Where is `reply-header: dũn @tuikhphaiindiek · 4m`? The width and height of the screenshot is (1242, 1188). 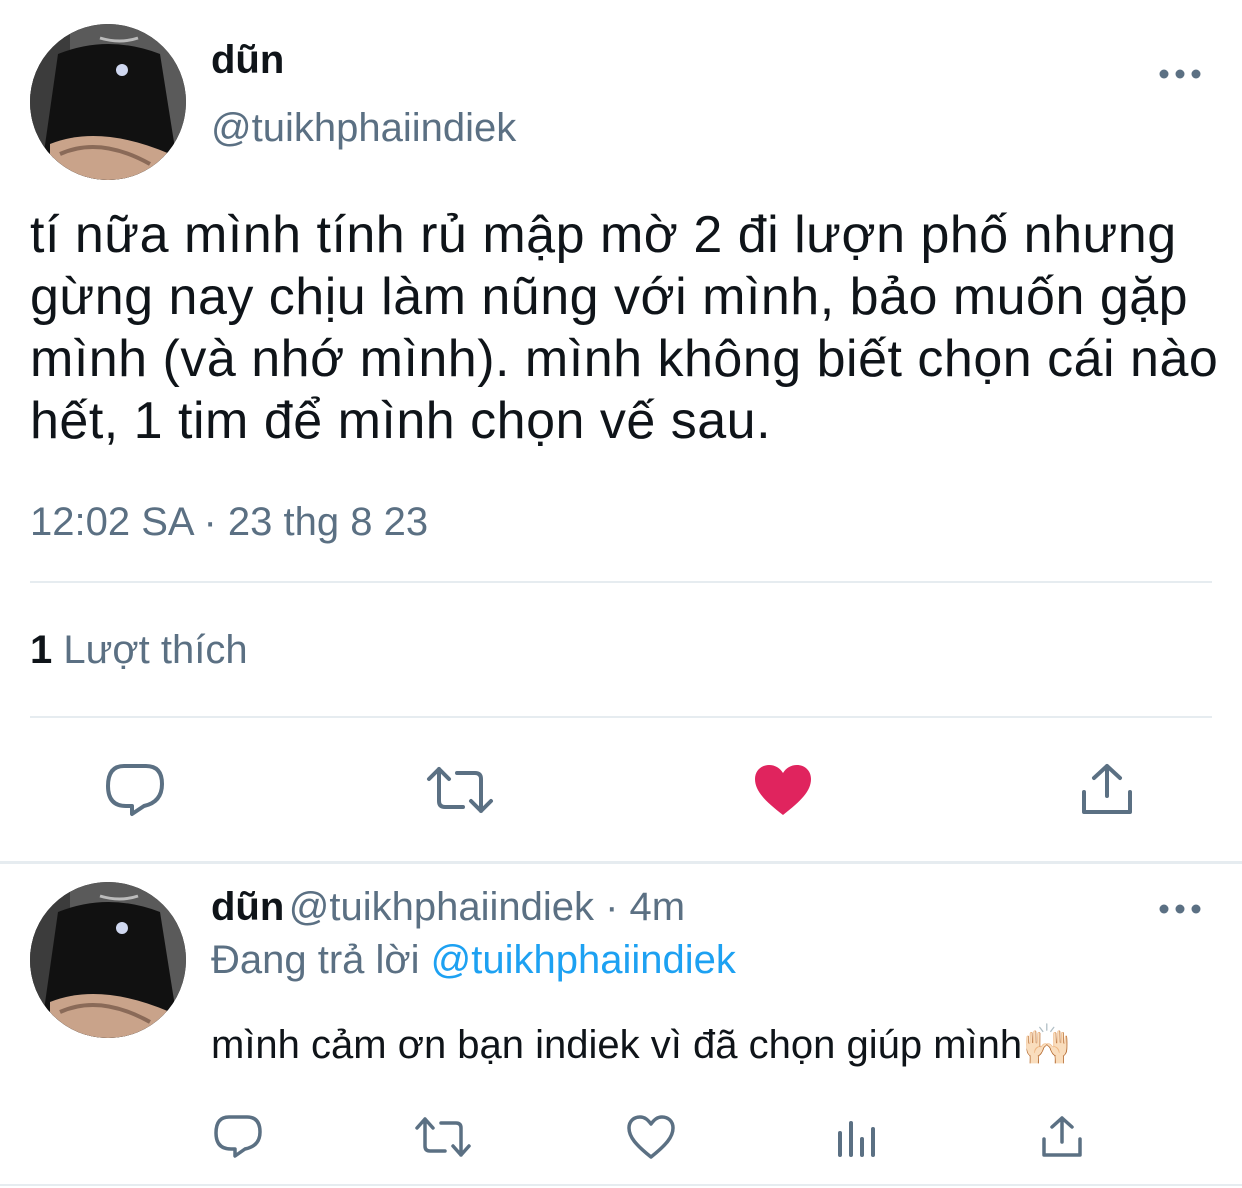 reply-header: dũn @tuikhphaiindiek · 4m is located at coordinates (448, 907).